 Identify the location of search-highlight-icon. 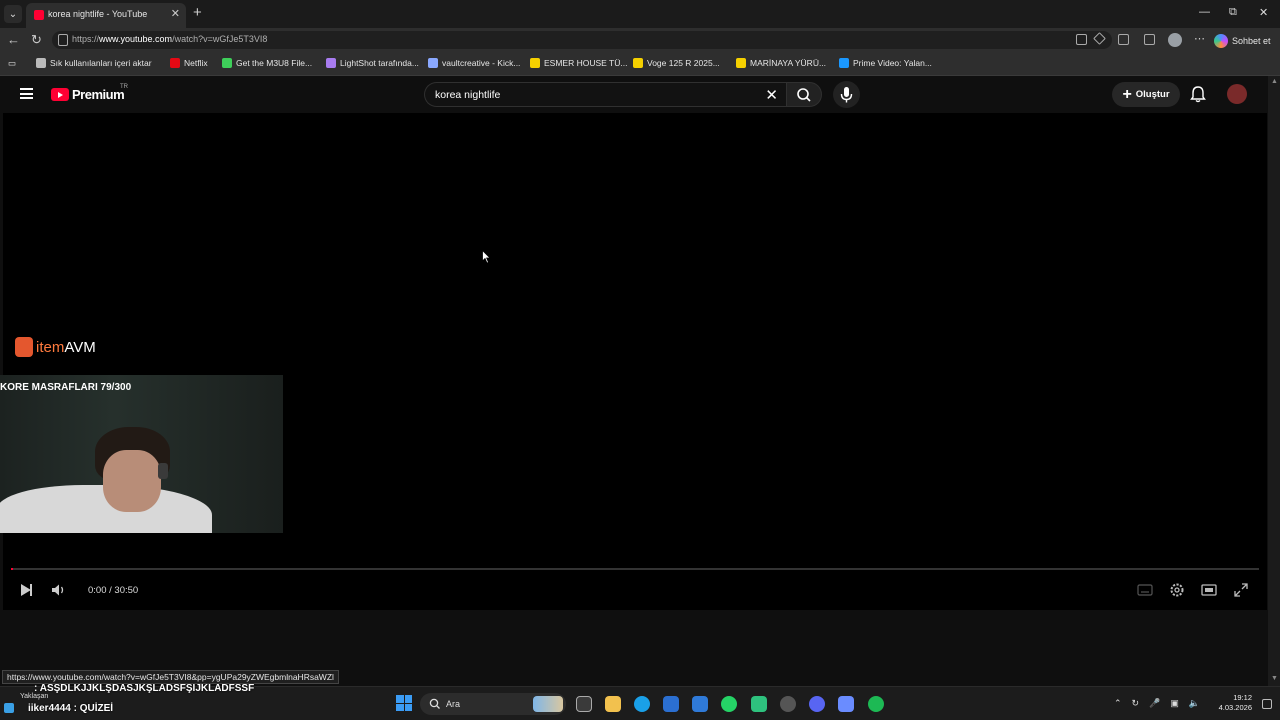
(548, 704).